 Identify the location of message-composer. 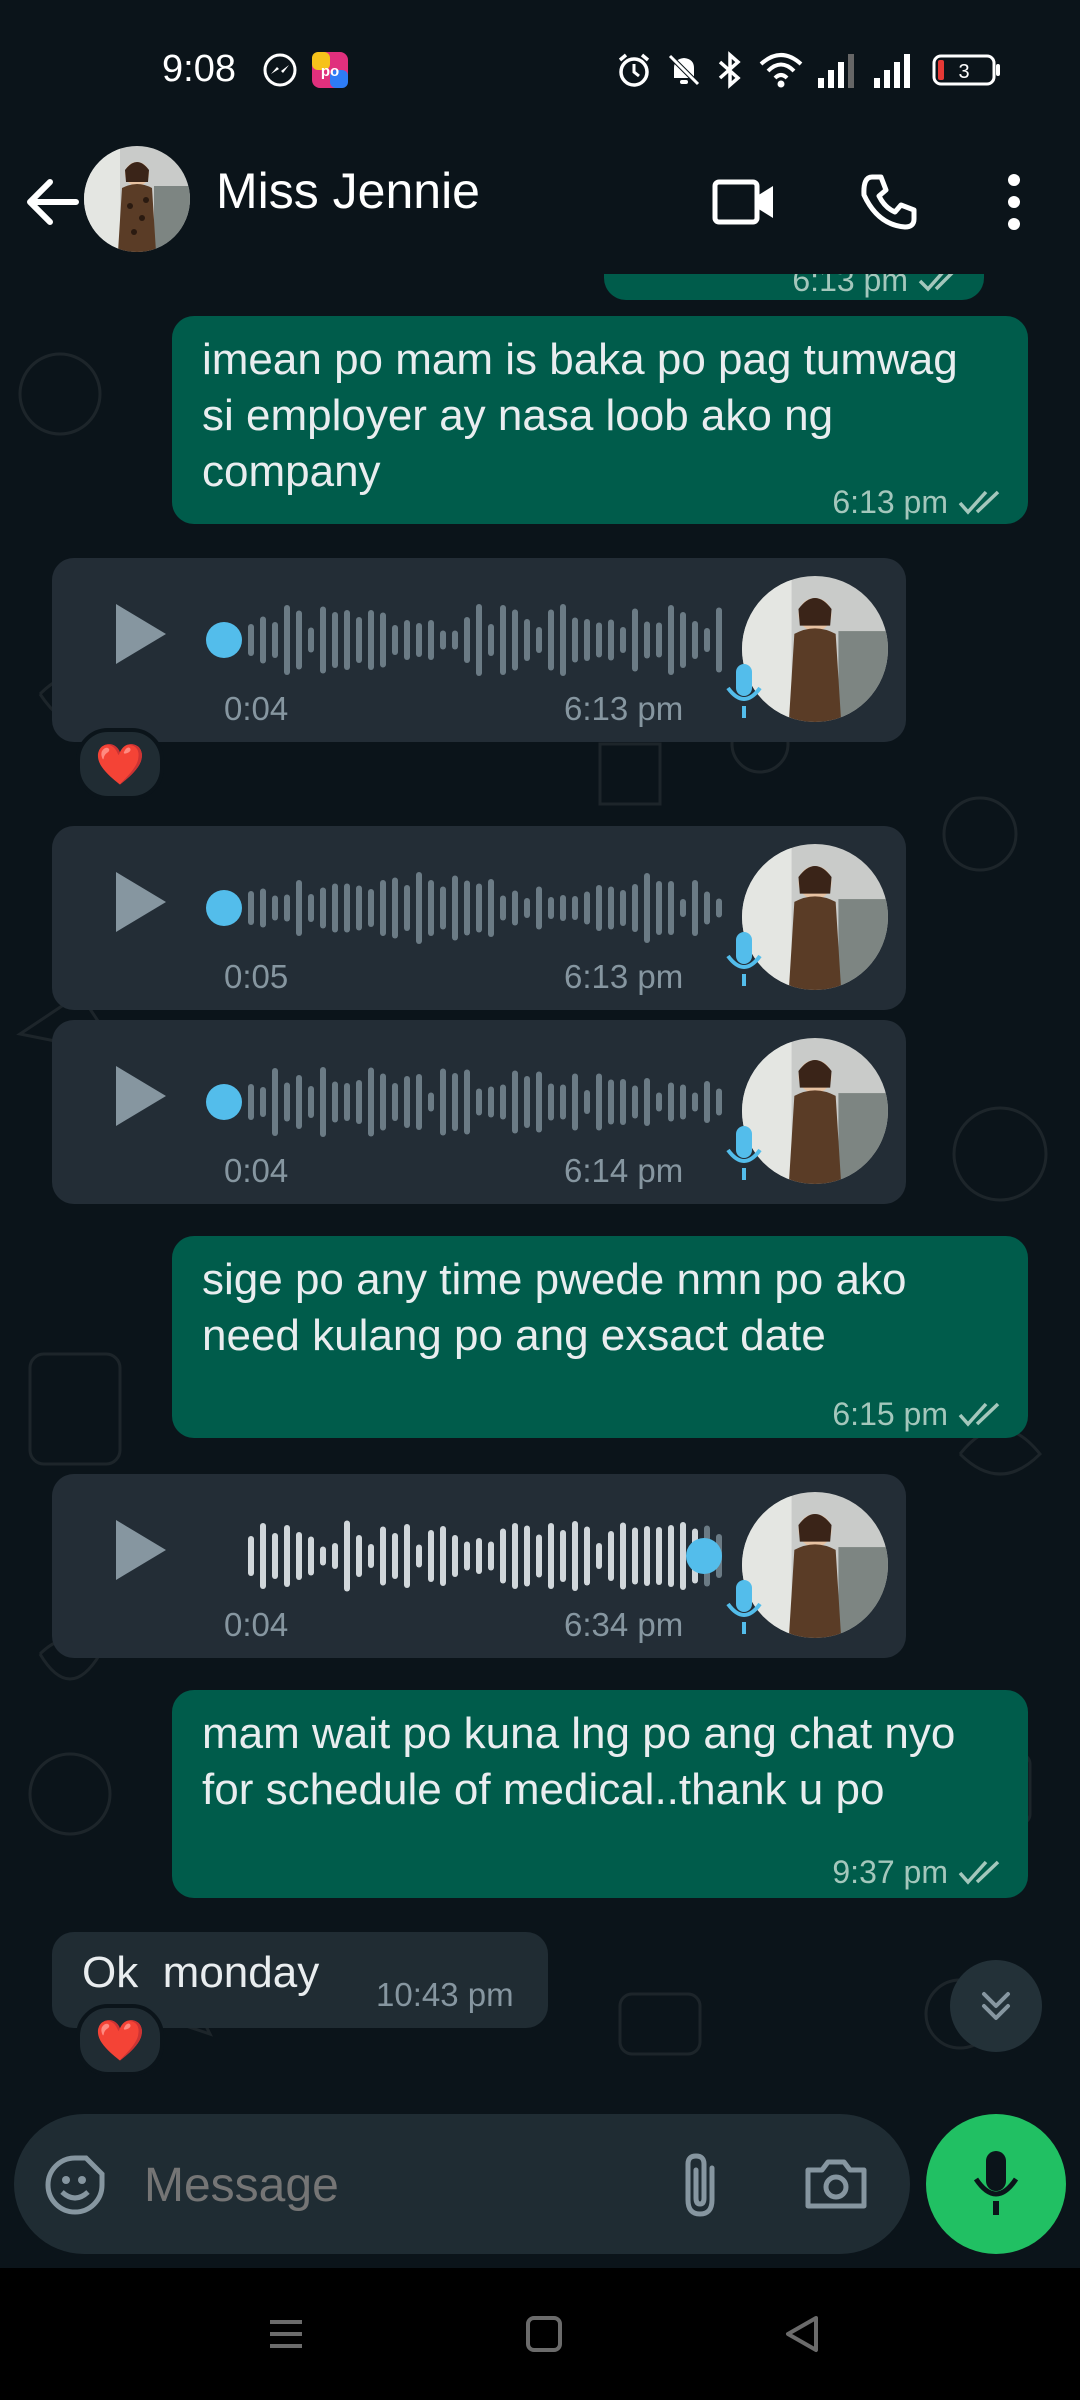
(462, 2184).